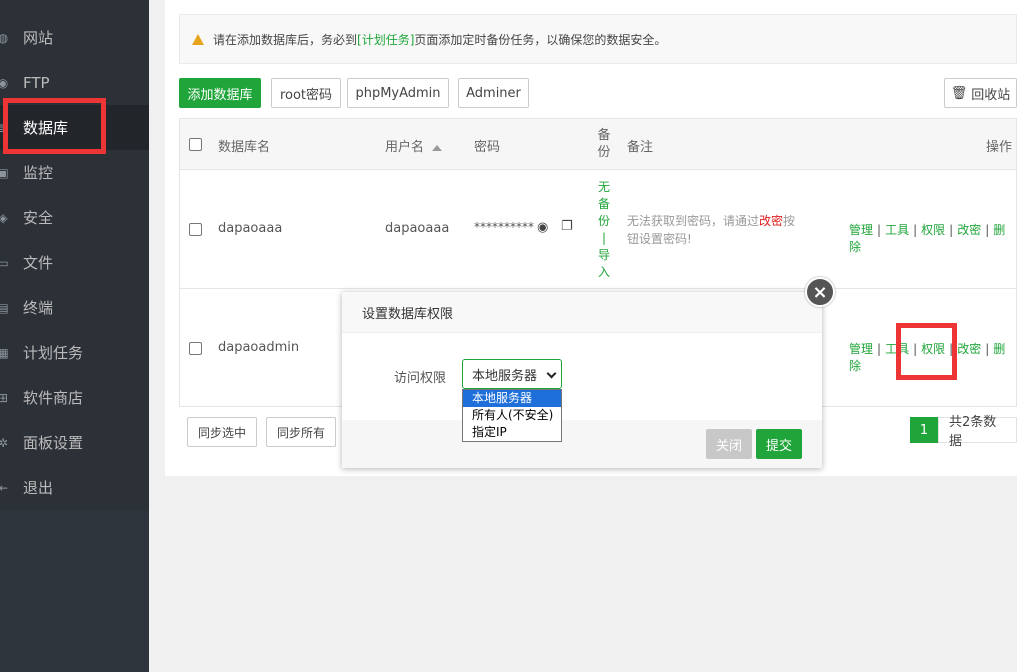  Describe the element at coordinates (301, 432) in the screenshot. I see `sync-all-button: 同步所有` at that location.